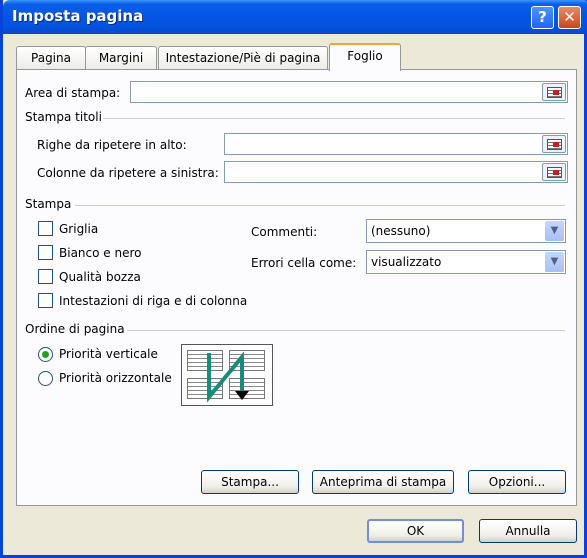 The width and height of the screenshot is (587, 558). I want to click on row-col-headings-label: Intestazioni di riga e di colonna, so click(153, 301).